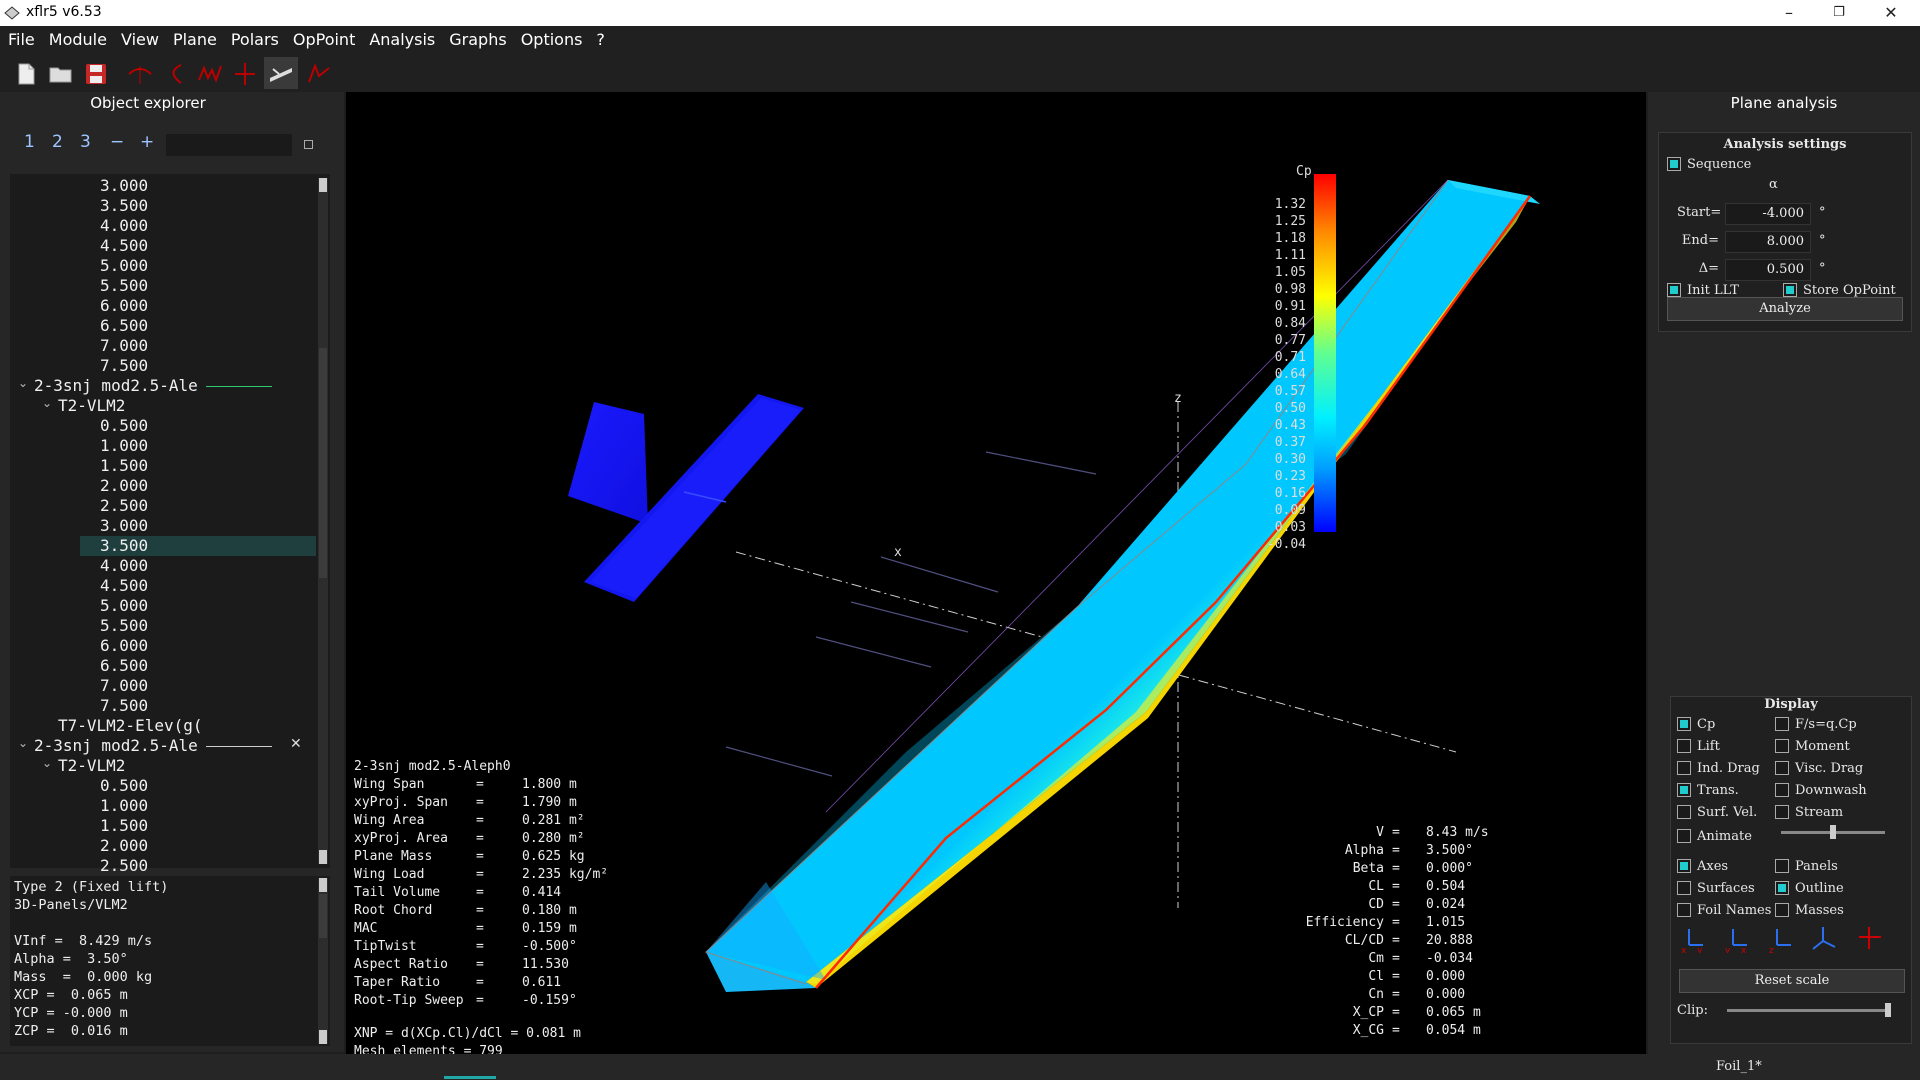 This screenshot has width=1920, height=1080. Describe the element at coordinates (1709, 162) in the screenshot. I see `sequence-checkbox: Sequence` at that location.